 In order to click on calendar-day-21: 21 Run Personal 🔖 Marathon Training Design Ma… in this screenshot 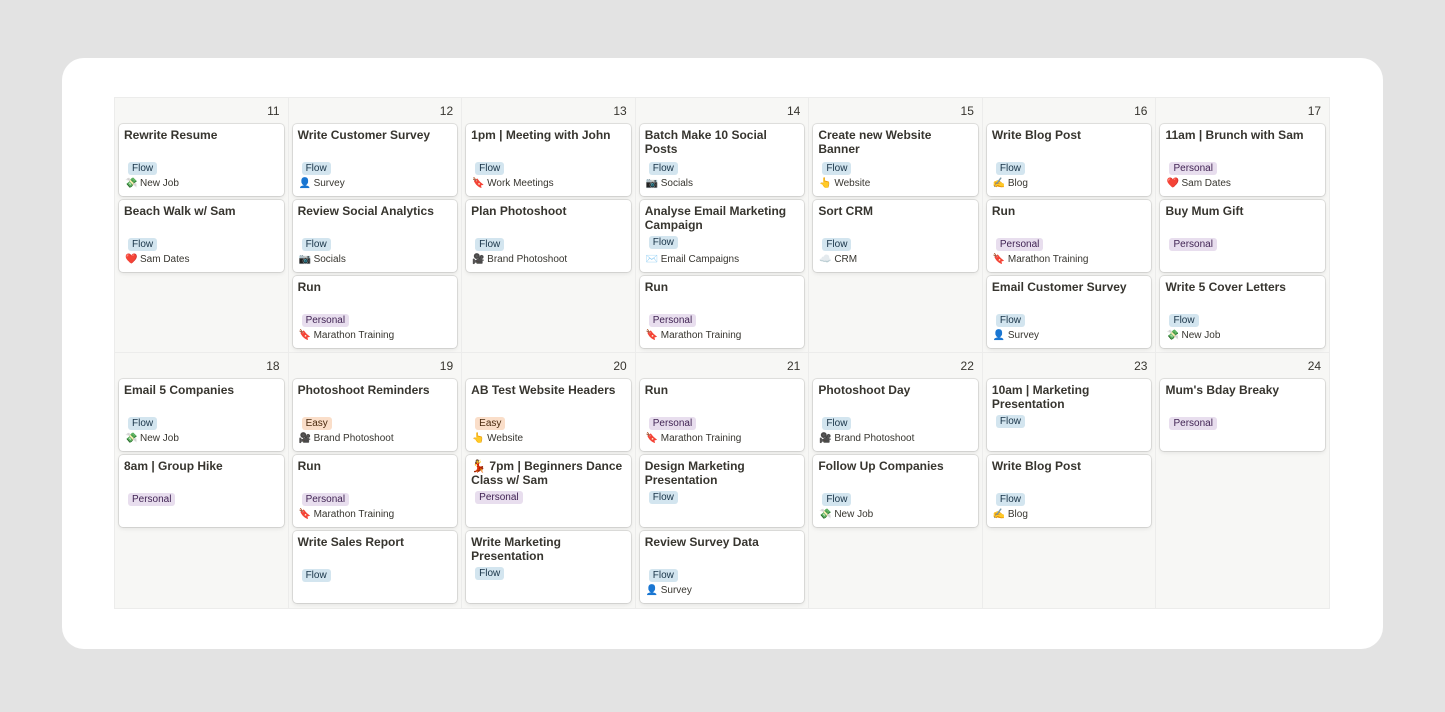, I will do `click(722, 481)`.